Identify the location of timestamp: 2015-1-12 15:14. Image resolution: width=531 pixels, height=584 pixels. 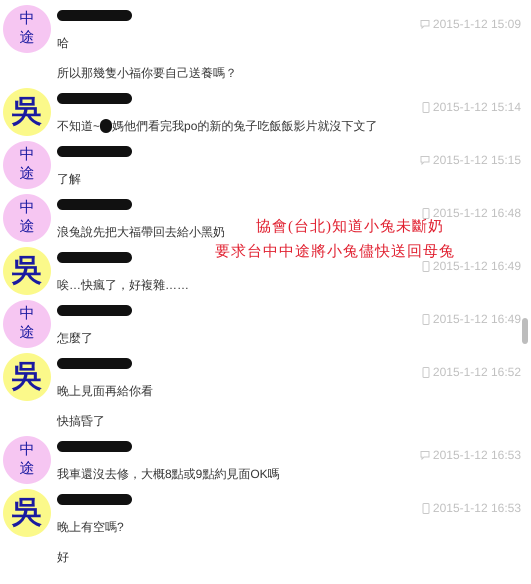
(476, 107).